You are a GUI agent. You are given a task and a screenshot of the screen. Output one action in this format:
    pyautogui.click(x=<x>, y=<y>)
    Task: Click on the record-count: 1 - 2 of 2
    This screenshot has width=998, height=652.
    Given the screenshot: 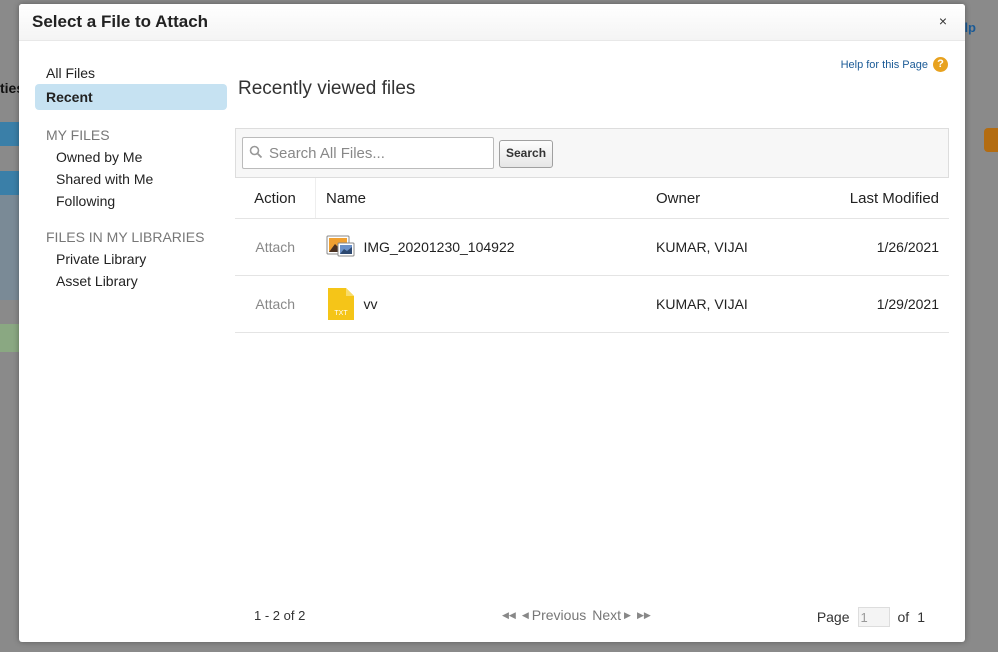 What is the action you would take?
    pyautogui.click(x=280, y=615)
    